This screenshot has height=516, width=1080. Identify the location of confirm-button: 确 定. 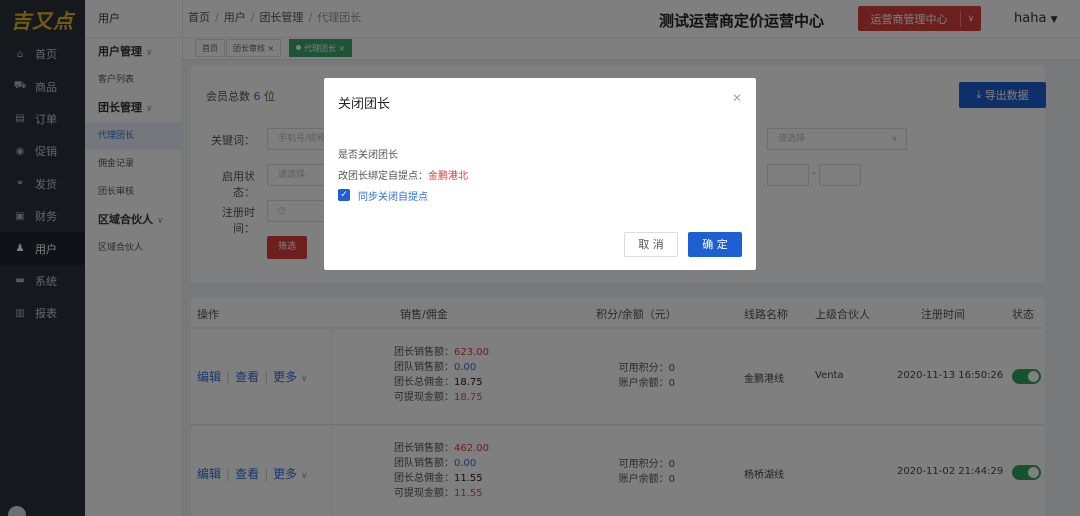
(715, 244).